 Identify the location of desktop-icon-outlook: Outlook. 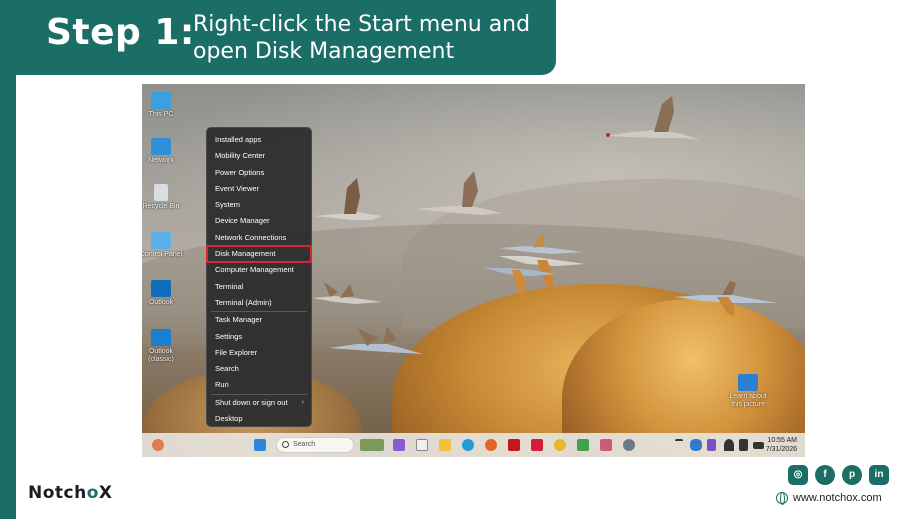
(164, 293).